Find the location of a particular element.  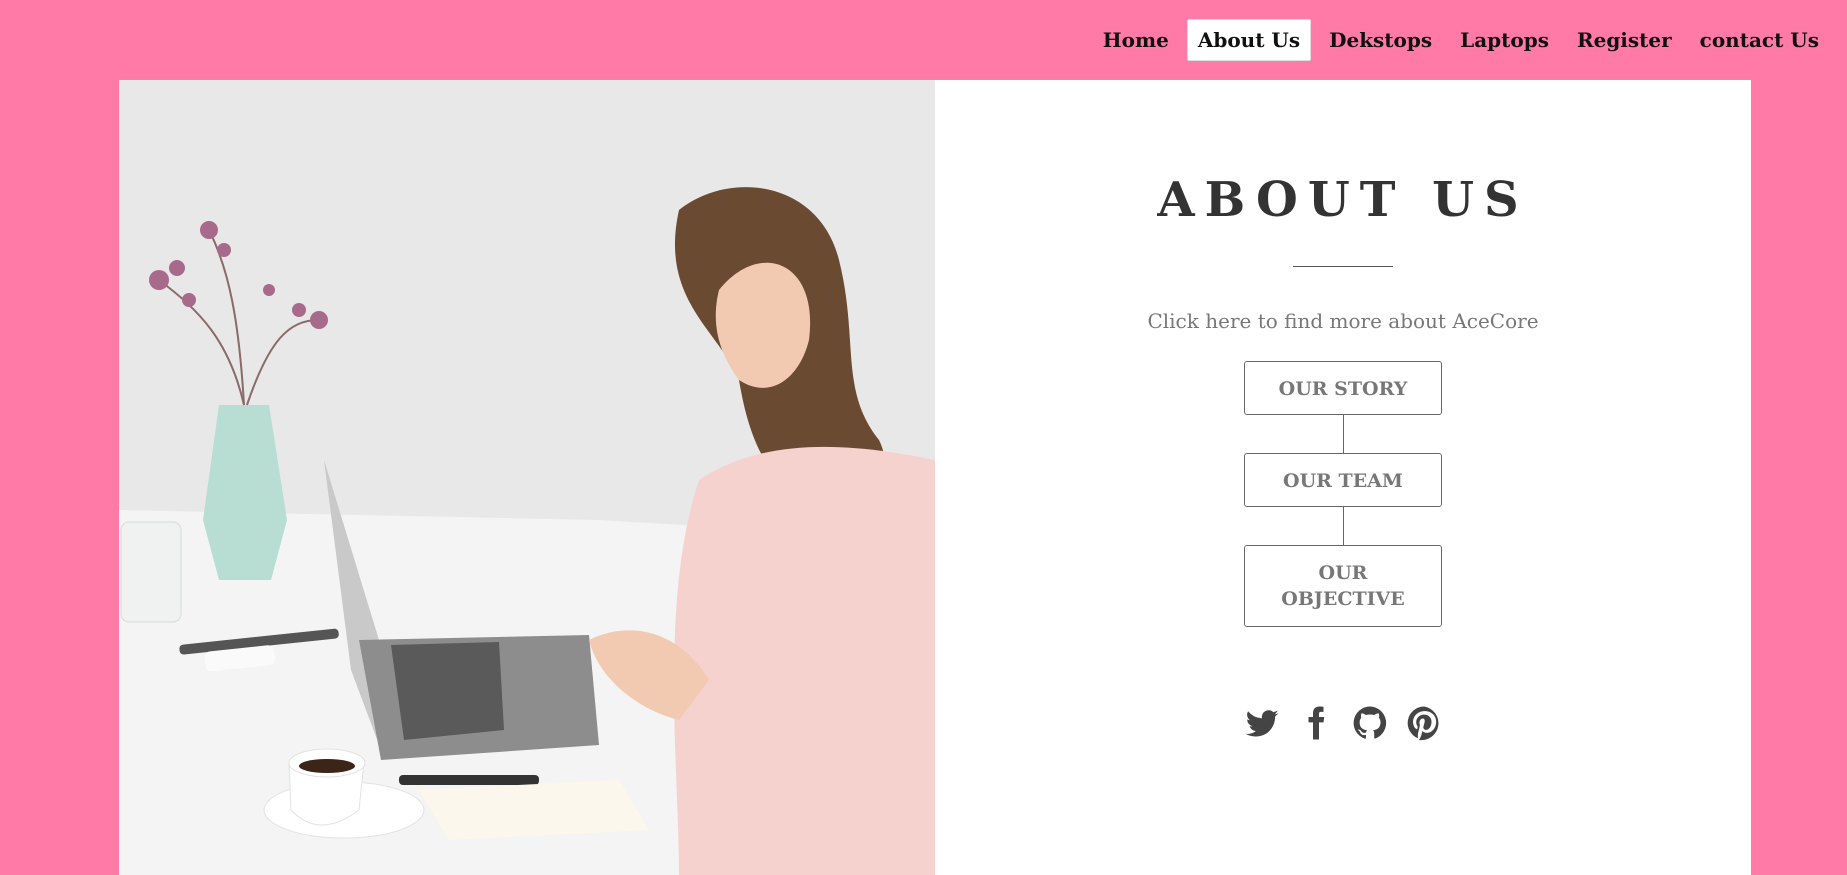

our-team-button: OUR TEAM is located at coordinates (1343, 480).